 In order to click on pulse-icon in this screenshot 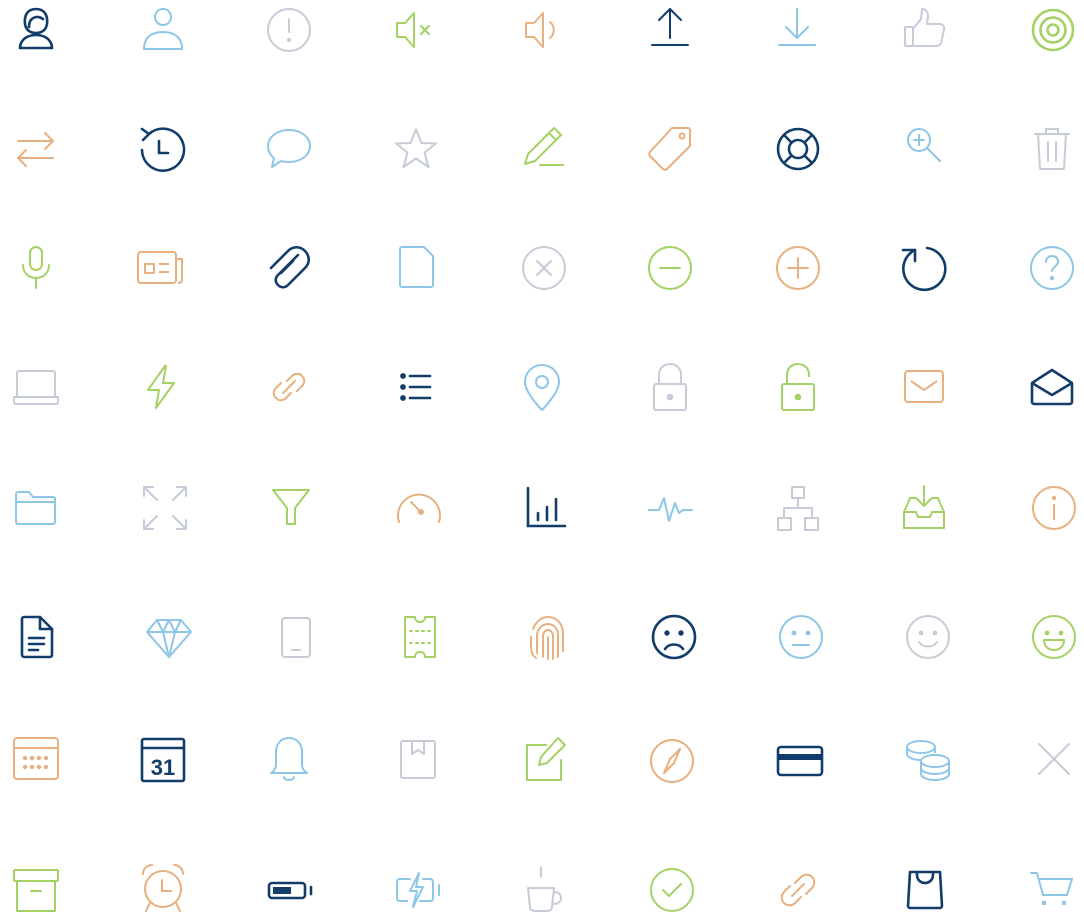, I will do `click(670, 508)`.